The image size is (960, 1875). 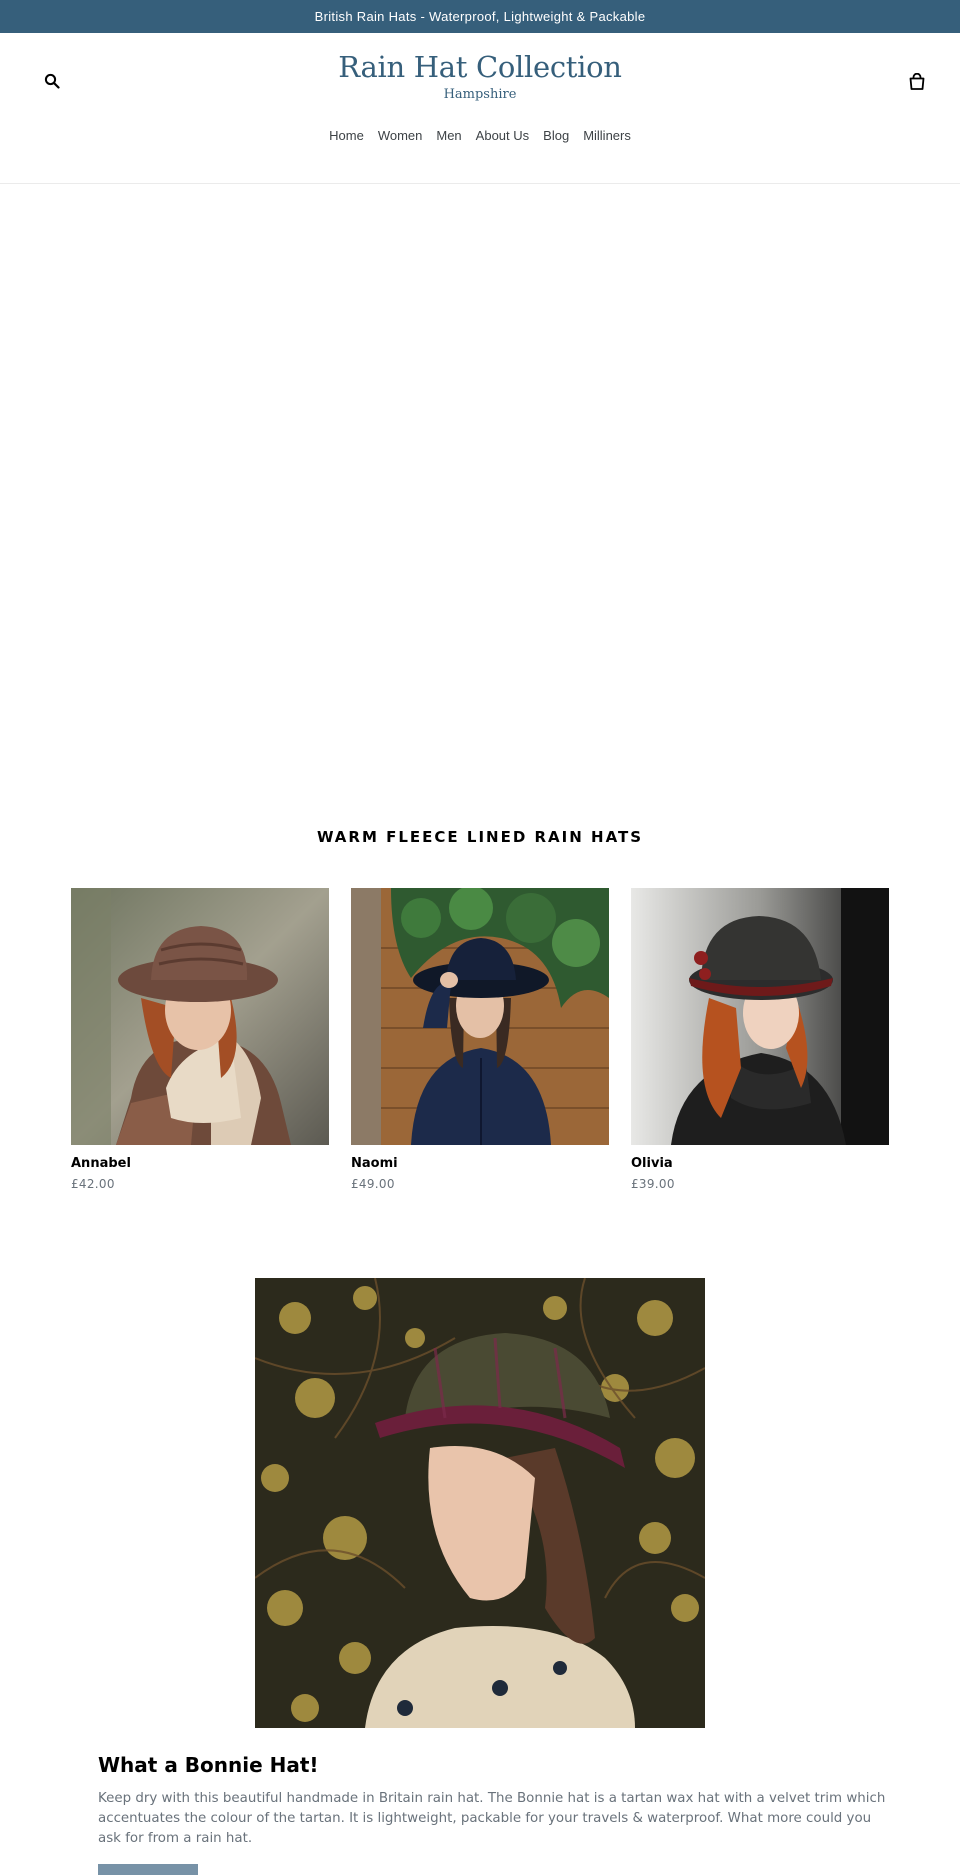 What do you see at coordinates (148, 1869) in the screenshot?
I see `feature-button` at bounding box center [148, 1869].